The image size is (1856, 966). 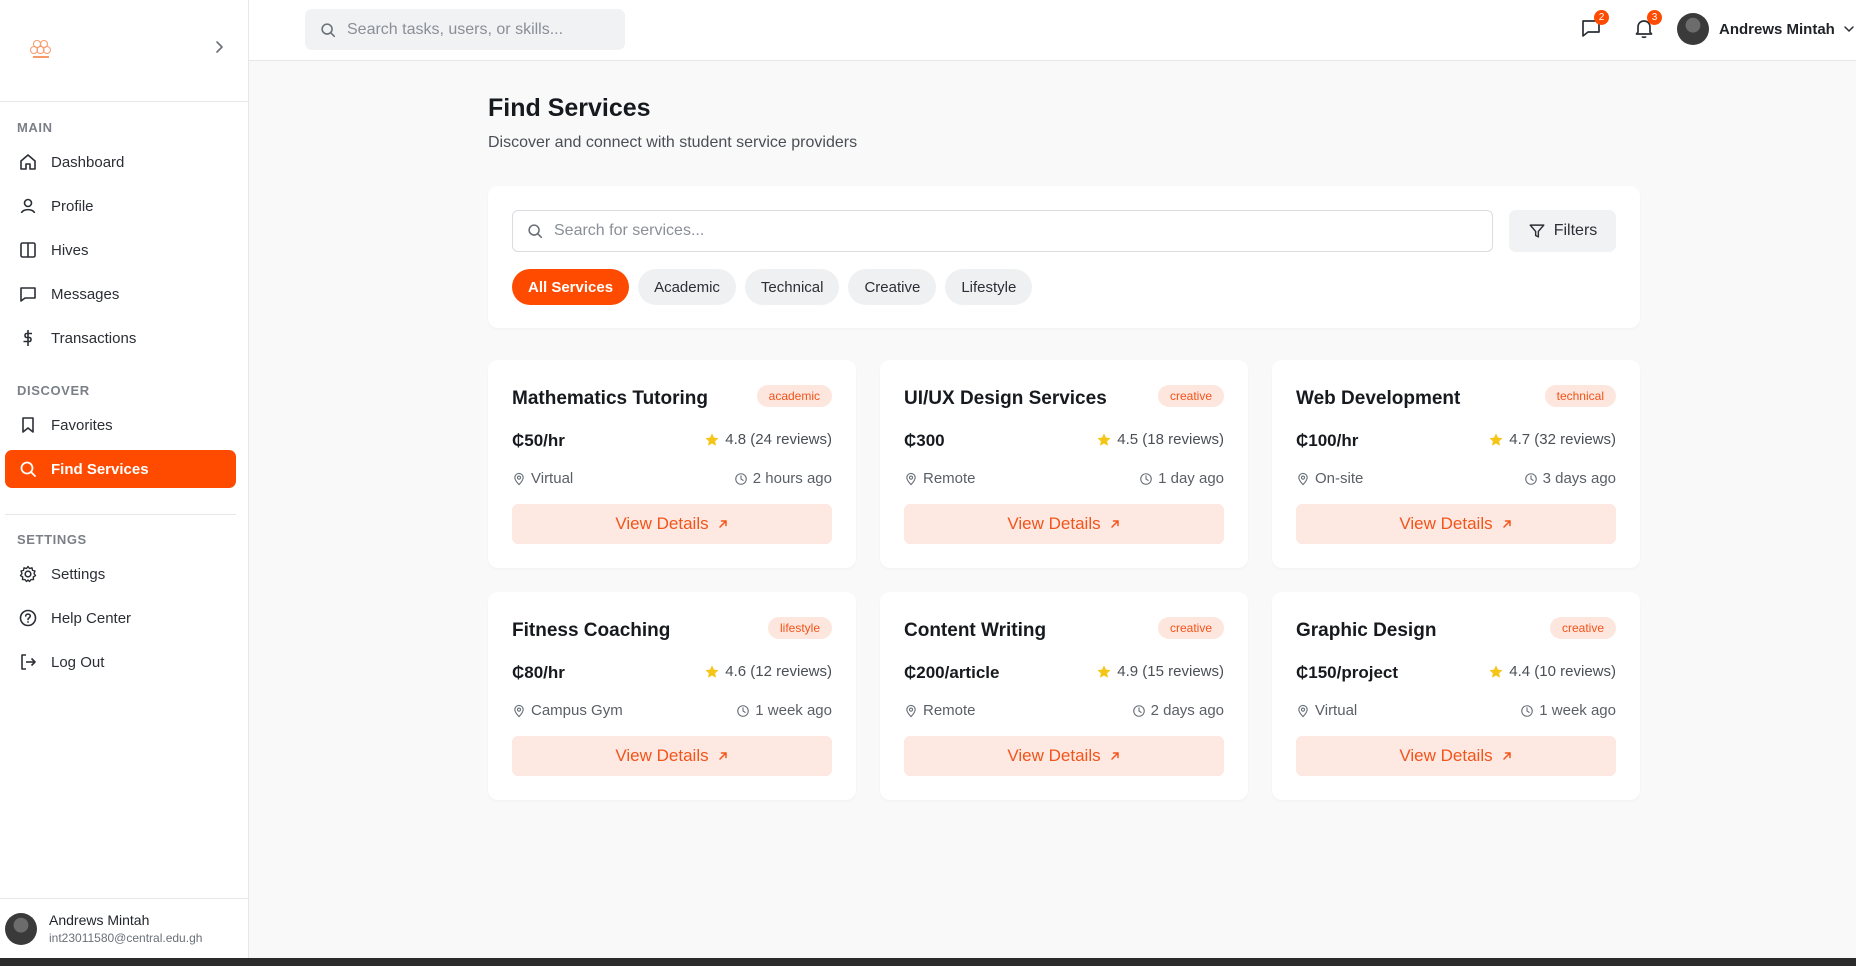 I want to click on service-location: Remote, so click(x=940, y=478).